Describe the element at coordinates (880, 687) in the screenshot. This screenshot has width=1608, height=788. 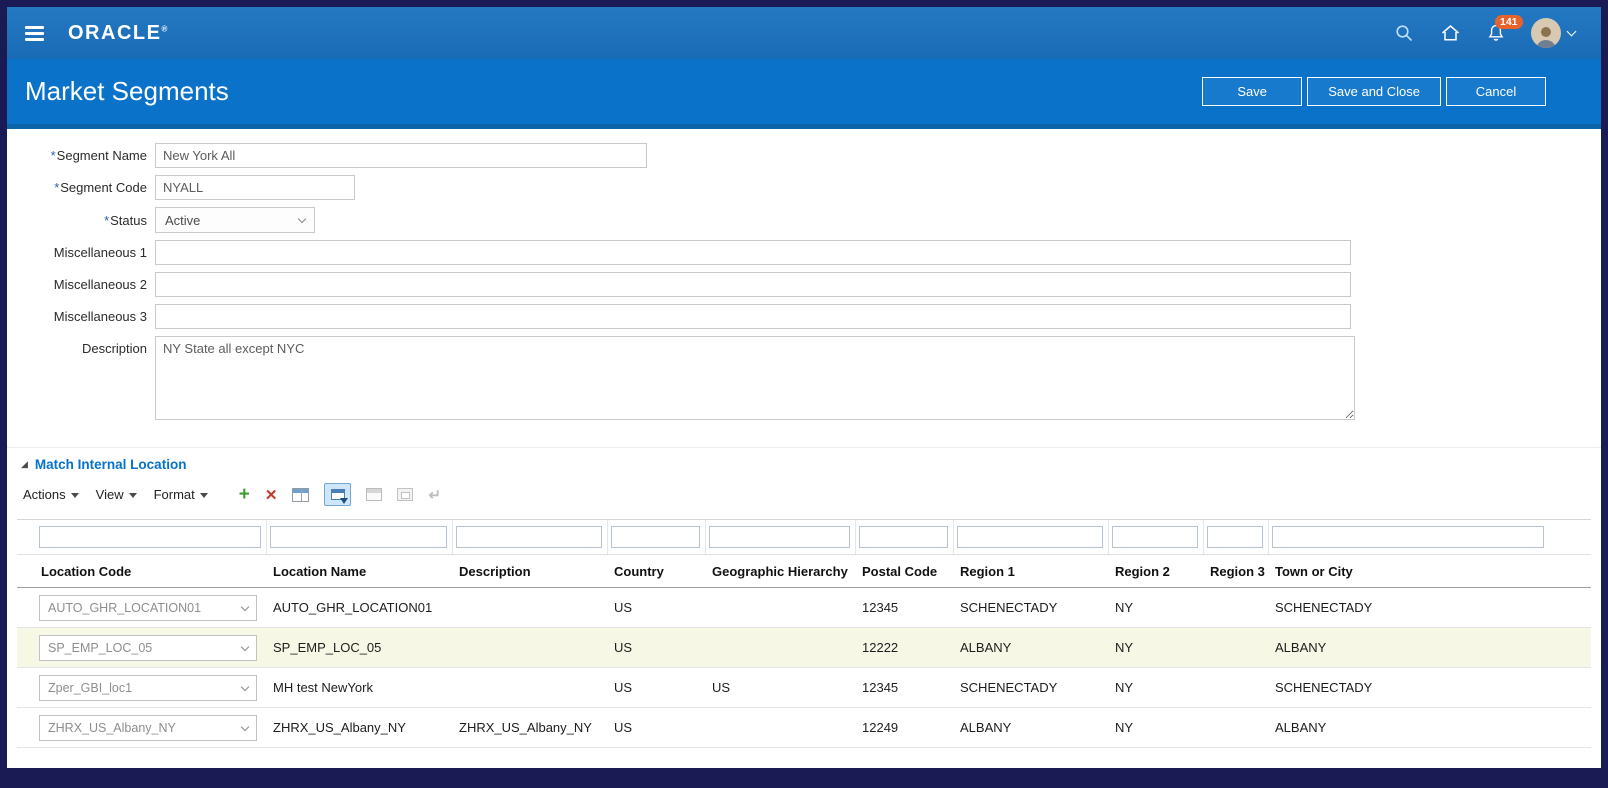
I see `cell-postal-code: 12345` at that location.